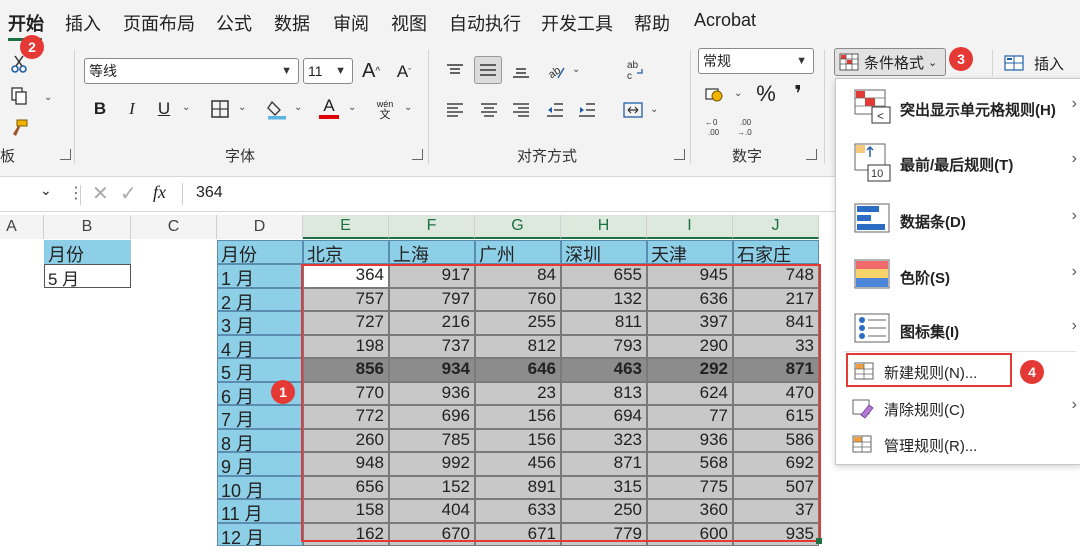 The image size is (1080, 558). I want to click on table-row-month: 10 月, so click(260, 488).